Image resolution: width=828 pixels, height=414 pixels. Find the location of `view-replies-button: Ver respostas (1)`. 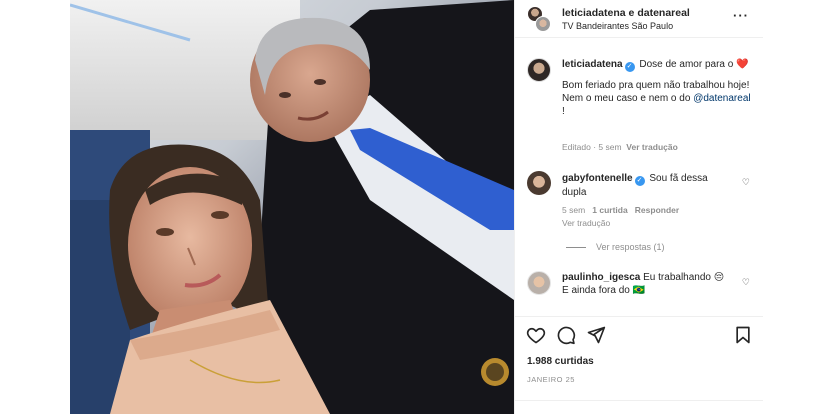

view-replies-button: Ver respostas (1) is located at coordinates (615, 247).